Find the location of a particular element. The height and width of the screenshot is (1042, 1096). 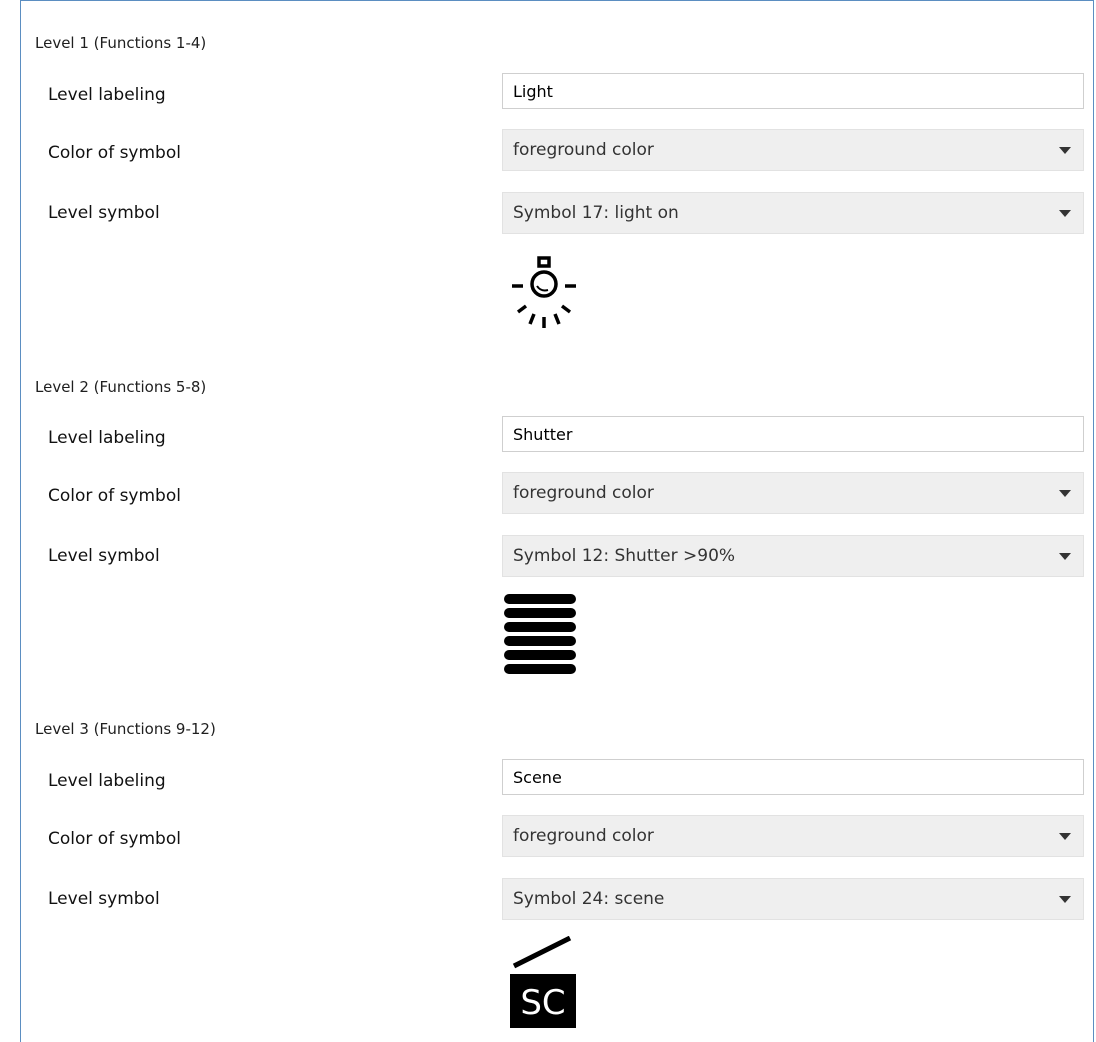

level-3-color-label: Color of symbol is located at coordinates (114, 839).